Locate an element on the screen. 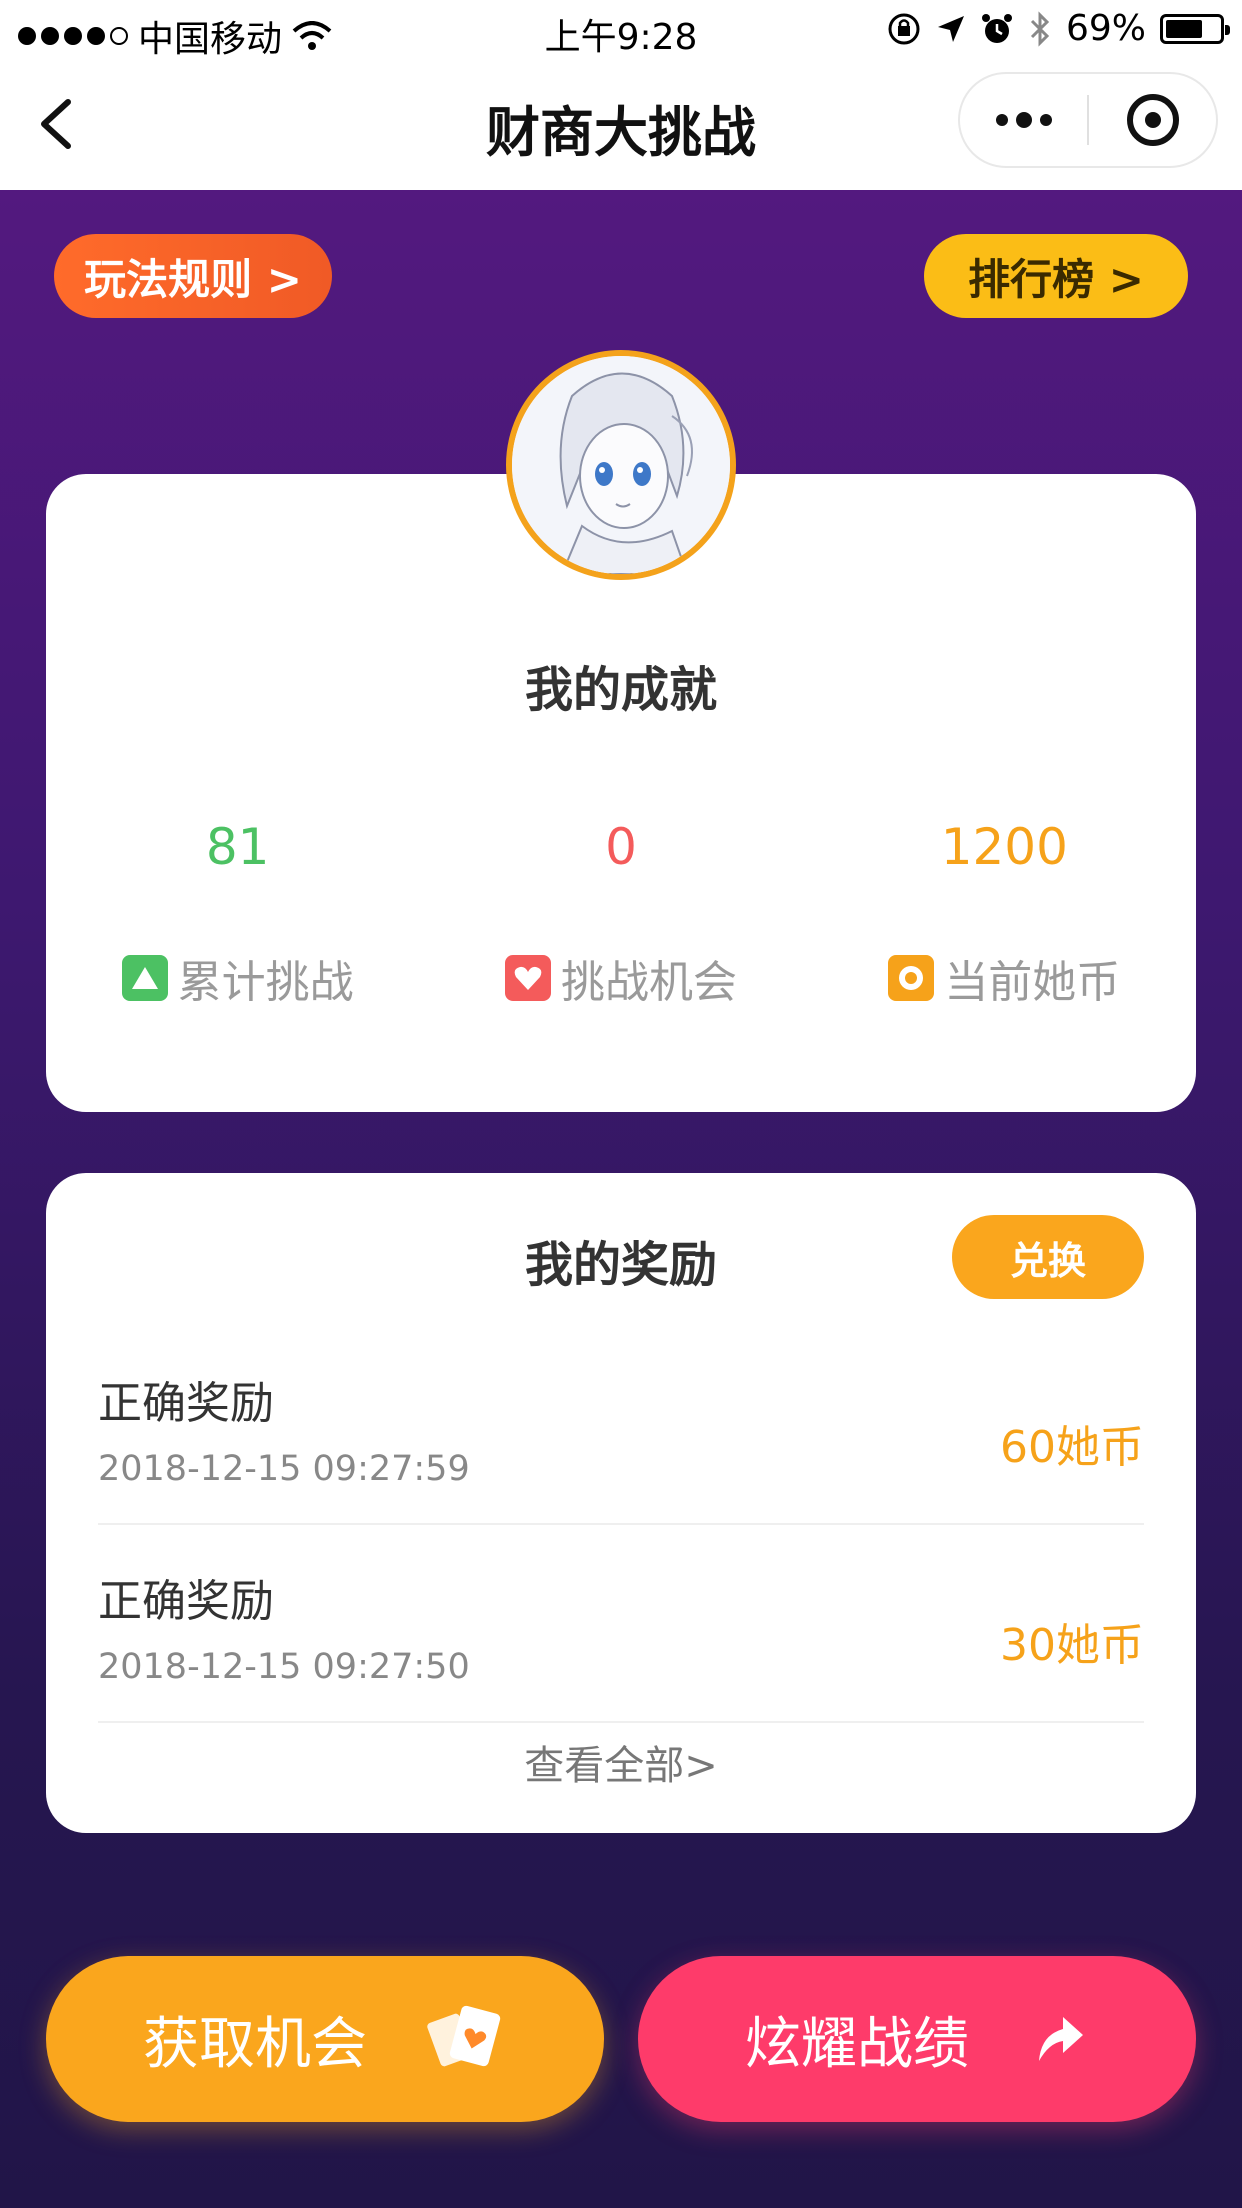 This screenshot has height=2208, width=1242. battery-icon is located at coordinates (1195, 28).